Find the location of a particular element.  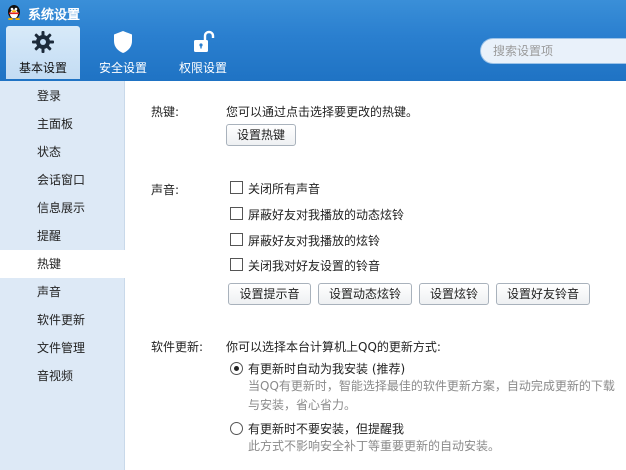

update-section-label: 软件更新: is located at coordinates (177, 347).